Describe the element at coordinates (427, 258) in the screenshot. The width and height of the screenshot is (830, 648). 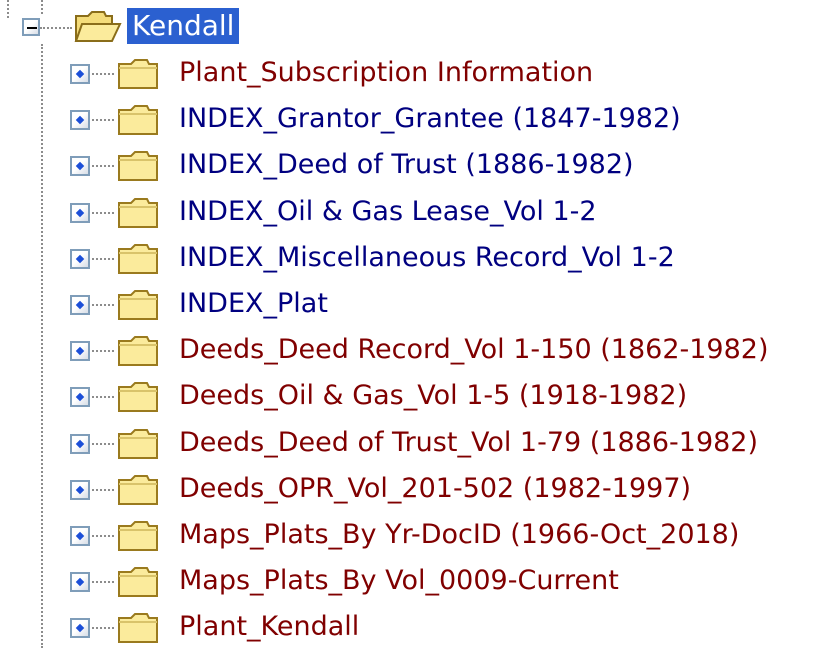
I see `tree-node-label: INDEX_Miscellaneous Record_Vol 1-2` at that location.